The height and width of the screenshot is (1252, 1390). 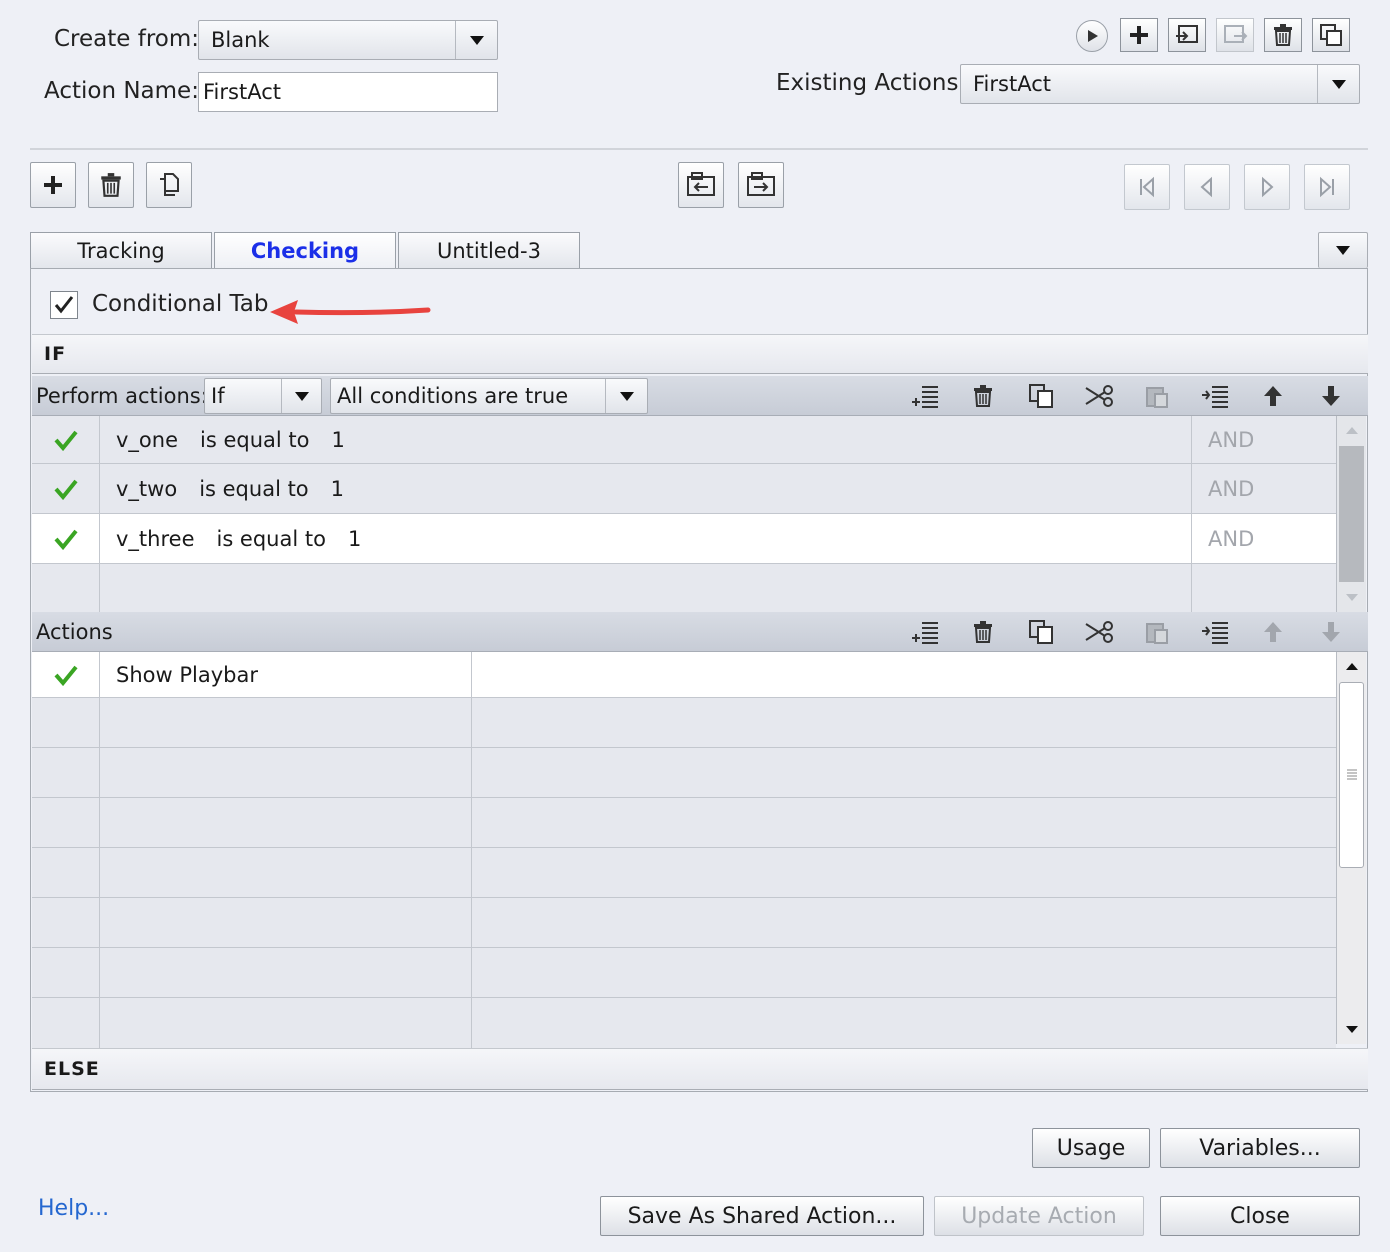 I want to click on add-decision-icon, so click(x=53, y=185).